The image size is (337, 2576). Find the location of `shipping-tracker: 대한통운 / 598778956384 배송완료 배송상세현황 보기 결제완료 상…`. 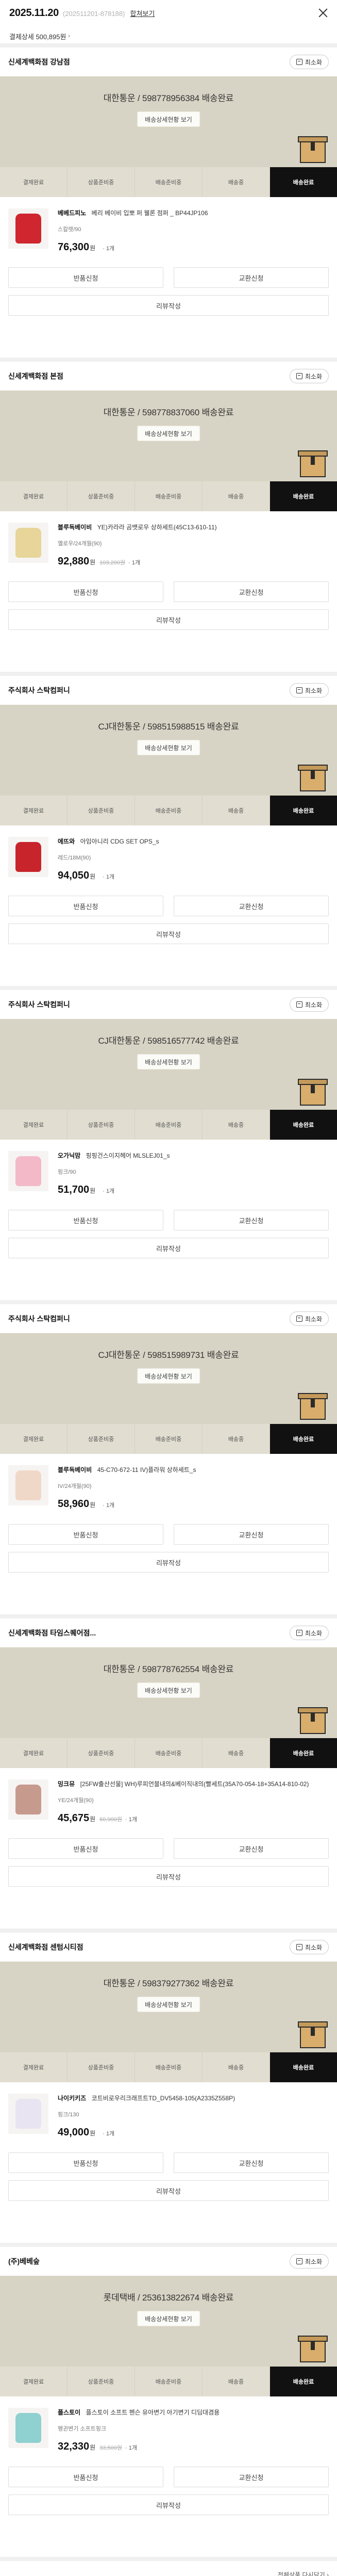

shipping-tracker: 대한통운 / 598778956384 배송완료 배송상세현황 보기 결제완료 상… is located at coordinates (168, 136).